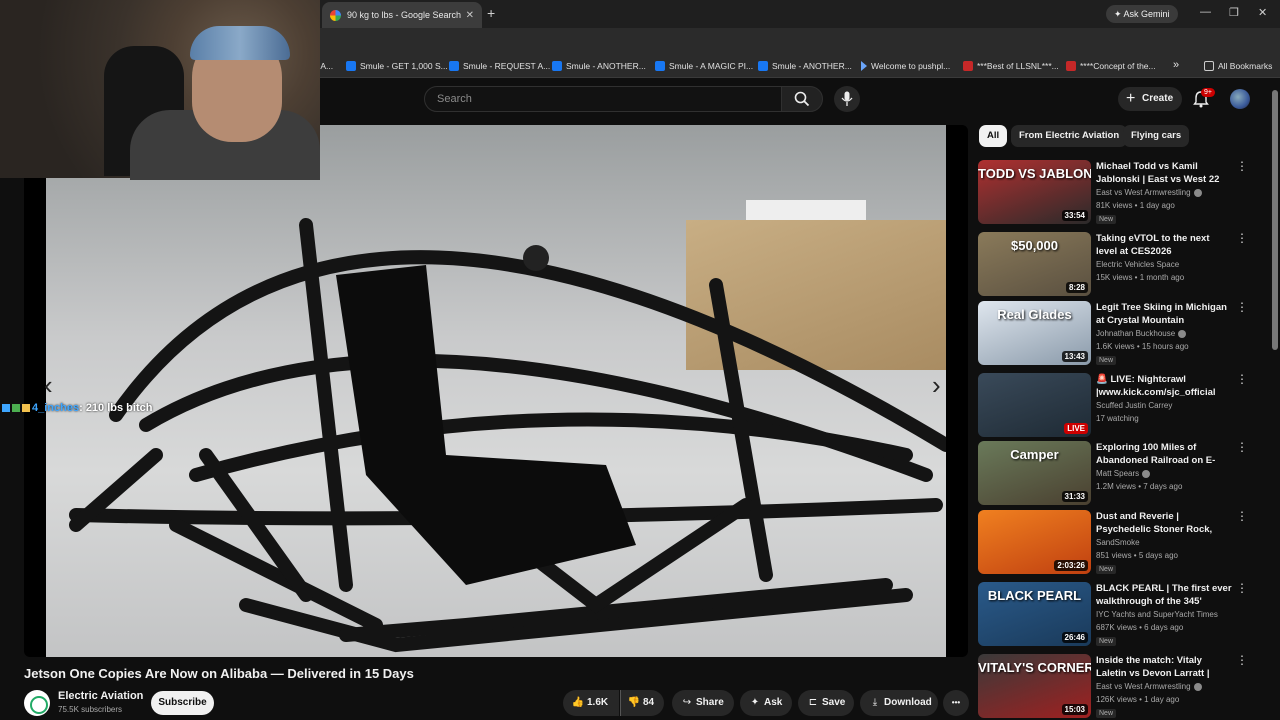  I want to click on video-meta: 17 watching, so click(1117, 418).